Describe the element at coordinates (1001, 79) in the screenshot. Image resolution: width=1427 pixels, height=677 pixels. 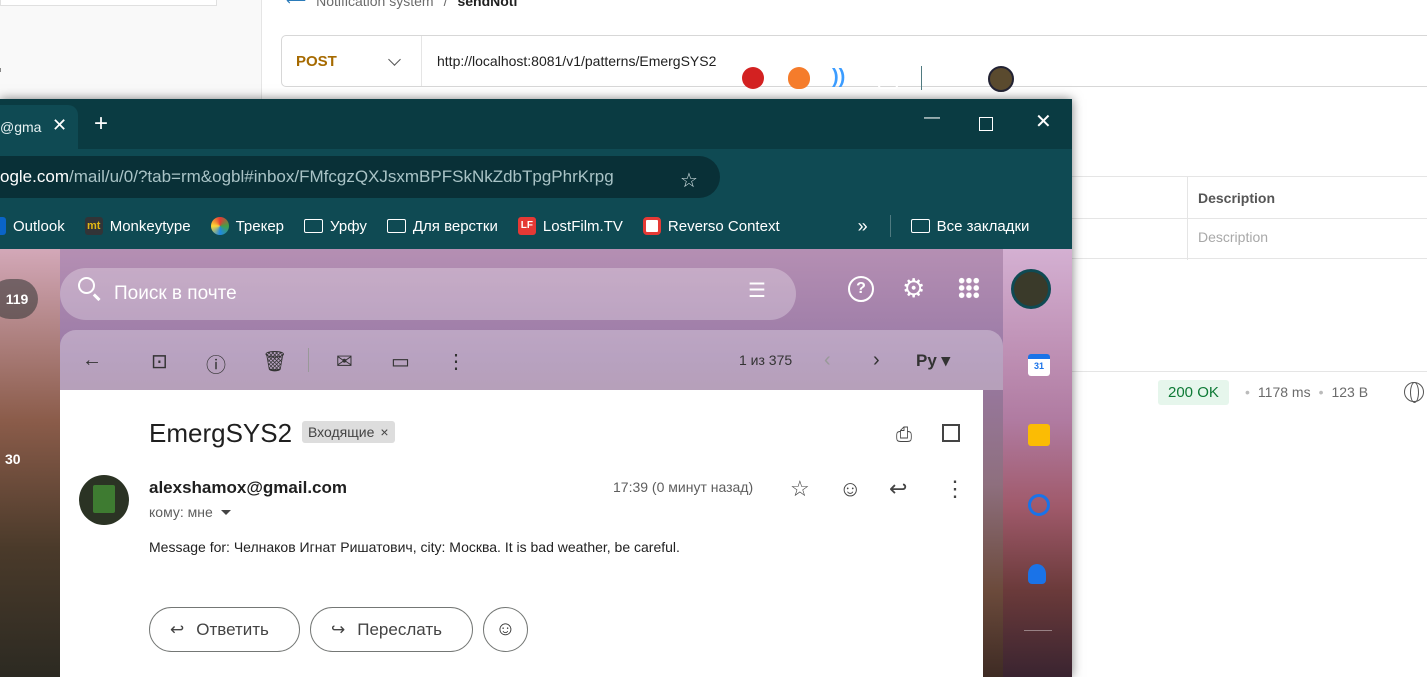
I see `profile-avatar` at that location.